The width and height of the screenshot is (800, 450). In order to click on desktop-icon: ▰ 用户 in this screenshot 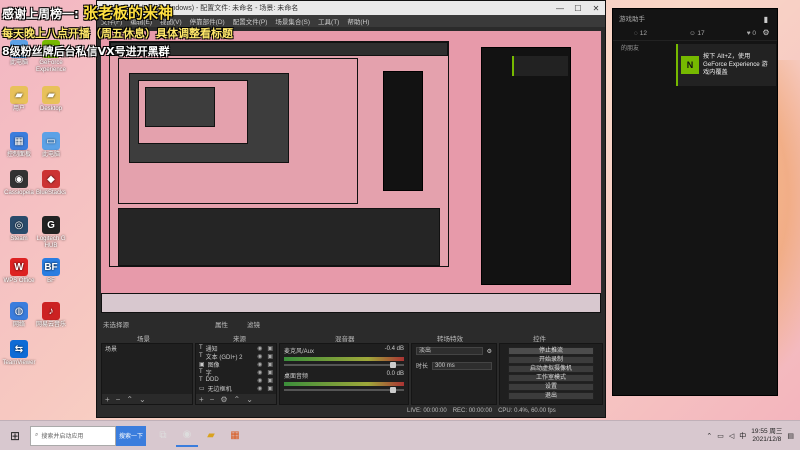, I will do `click(19, 99)`.